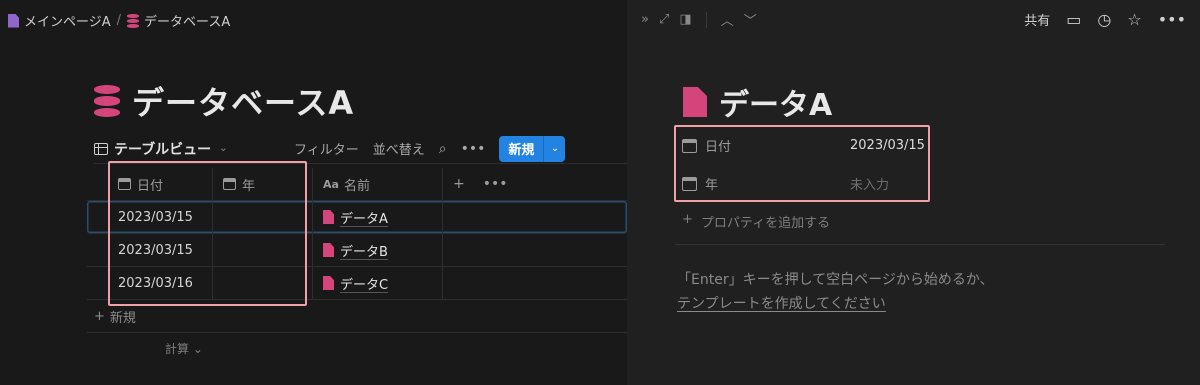  Describe the element at coordinates (459, 184) in the screenshot. I see `add-column-icon: +` at that location.